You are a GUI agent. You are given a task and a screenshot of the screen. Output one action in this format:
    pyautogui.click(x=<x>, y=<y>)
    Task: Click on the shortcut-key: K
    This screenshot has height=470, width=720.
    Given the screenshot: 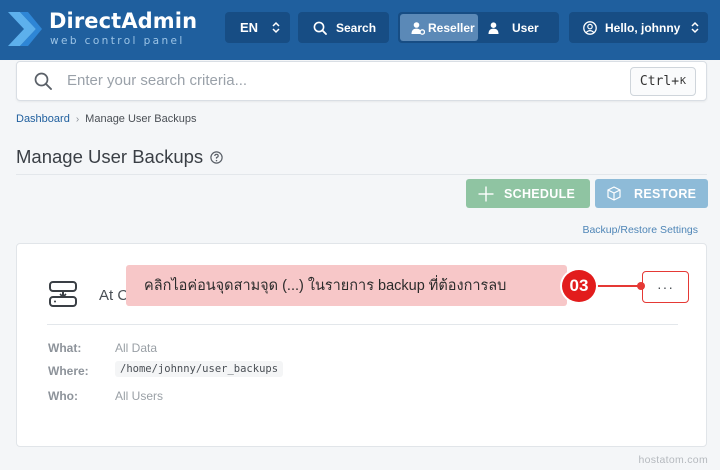 What is the action you would take?
    pyautogui.click(x=683, y=81)
    